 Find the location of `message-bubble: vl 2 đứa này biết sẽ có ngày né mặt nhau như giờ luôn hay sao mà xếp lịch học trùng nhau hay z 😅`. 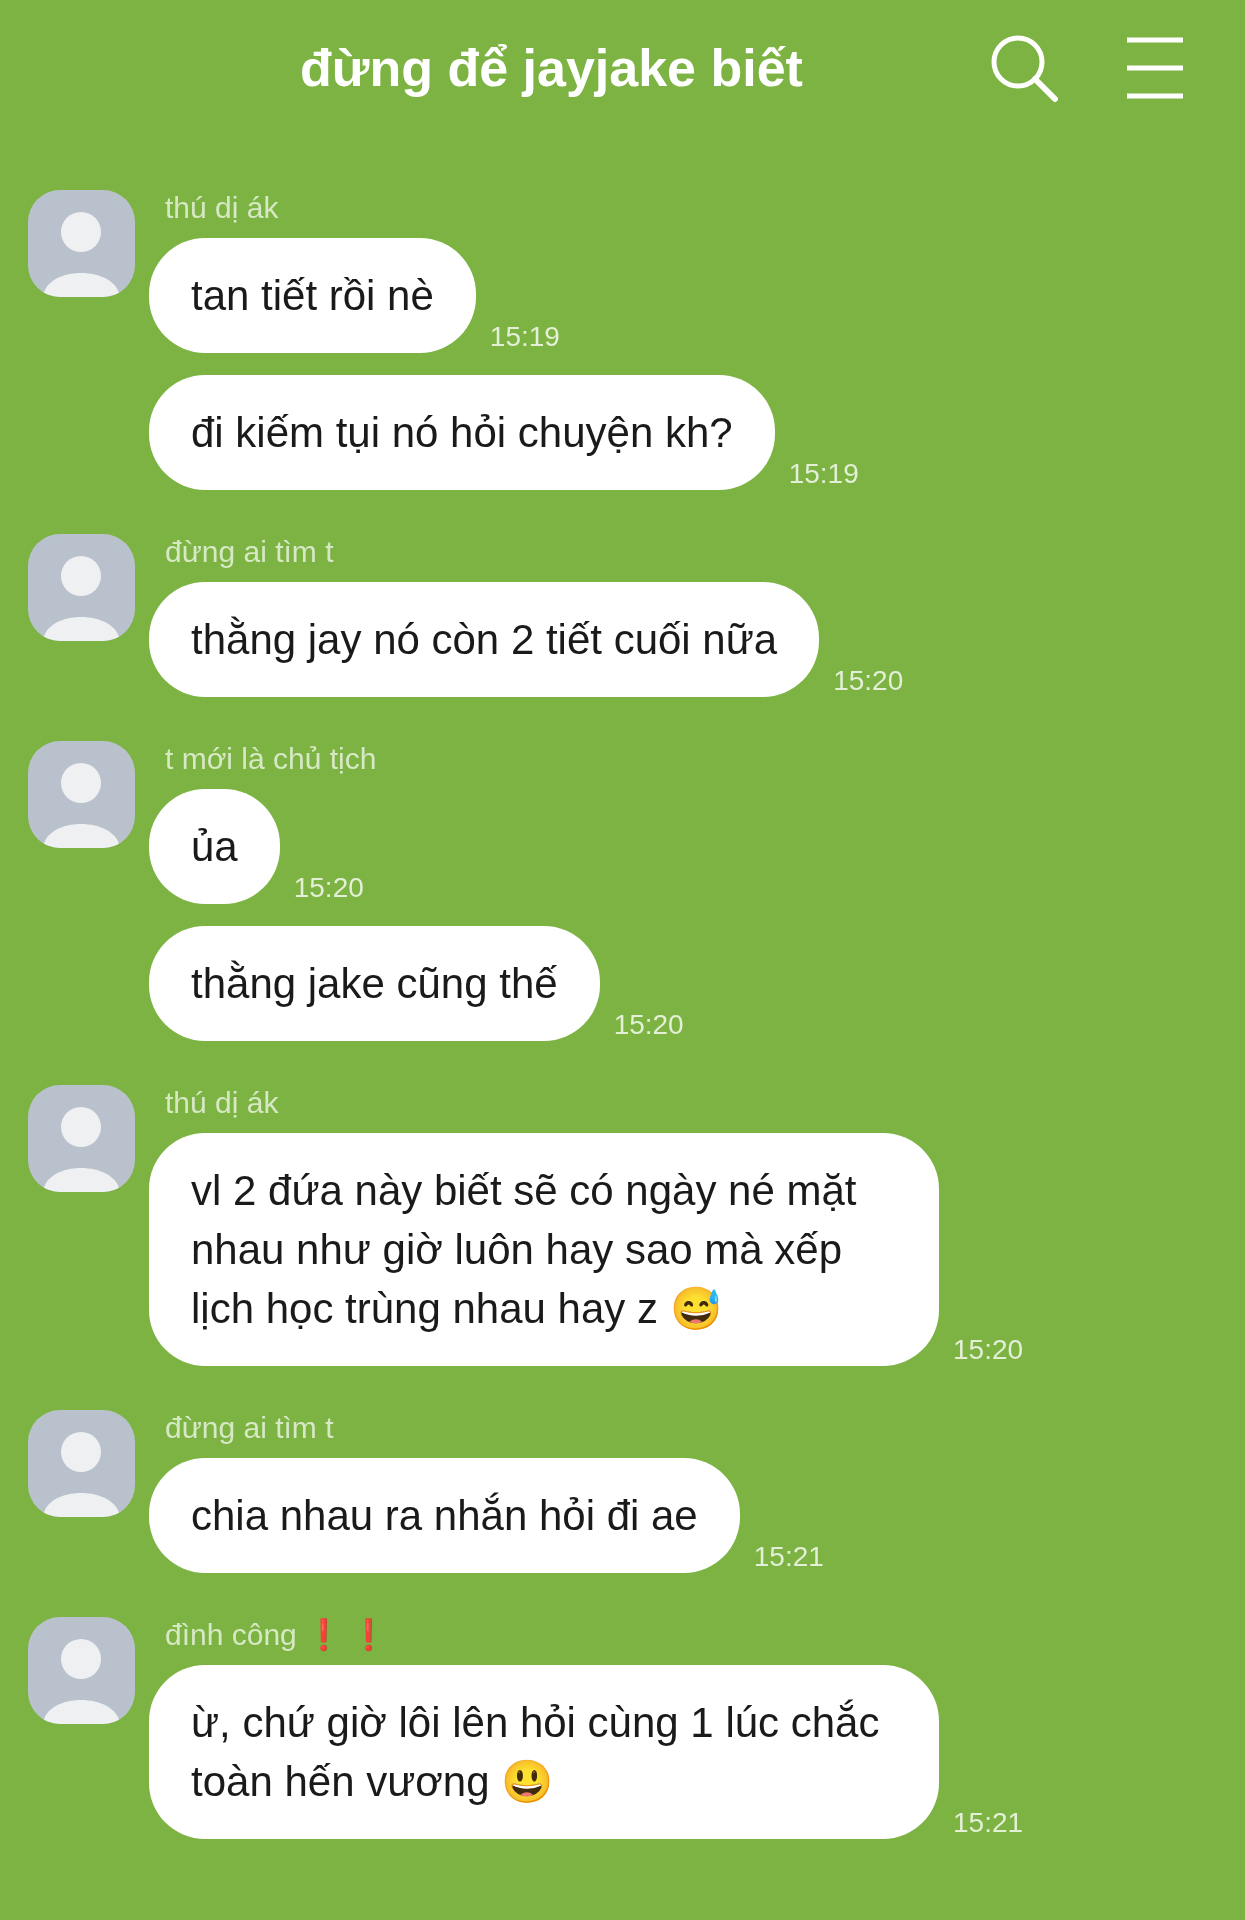

message-bubble: vl 2 đứa này biết sẽ có ngày né mặt nhau như giờ luôn hay sao mà xếp lịch học trùng nhau hay z 😅 is located at coordinates (544, 1249).